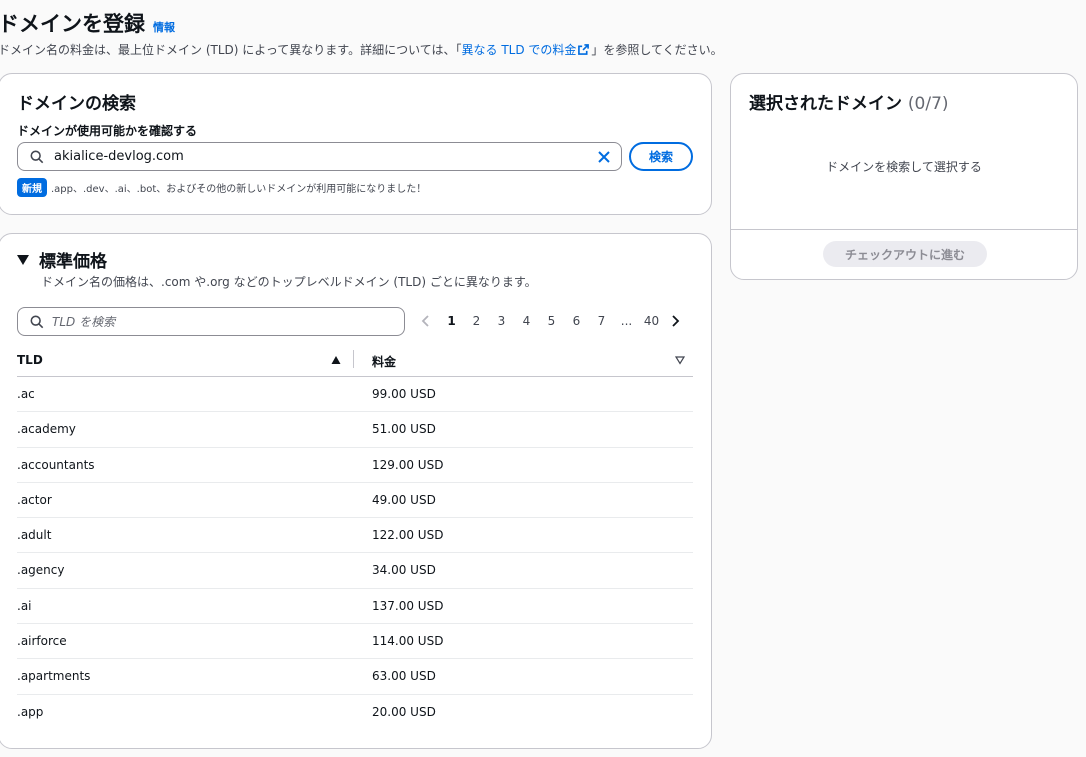 The image size is (1086, 757). I want to click on tld-cell: .airforce, so click(42, 641).